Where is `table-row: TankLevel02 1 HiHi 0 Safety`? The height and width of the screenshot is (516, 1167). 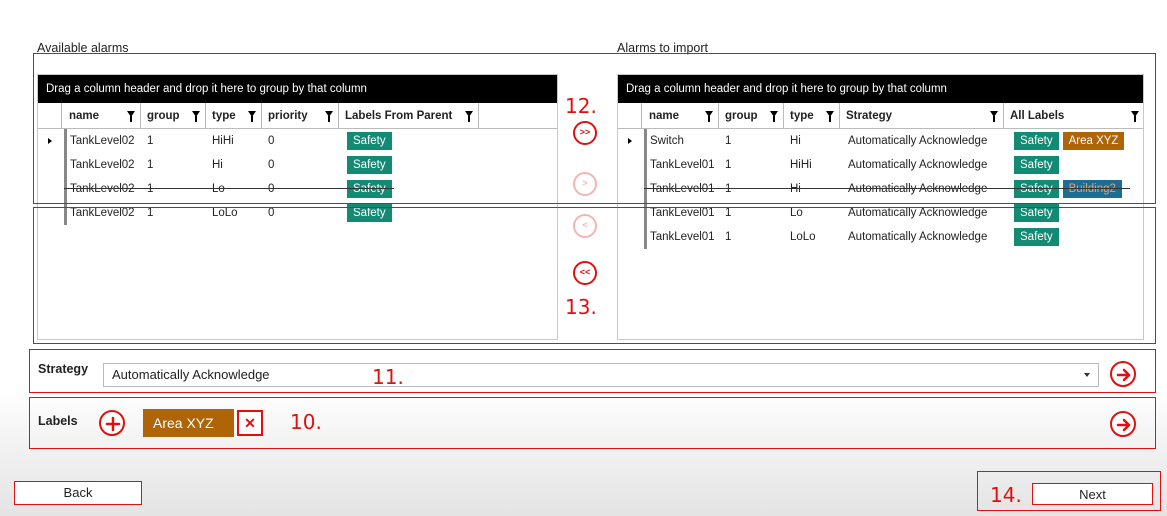
table-row: TankLevel02 1 HiHi 0 Safety is located at coordinates (297, 141).